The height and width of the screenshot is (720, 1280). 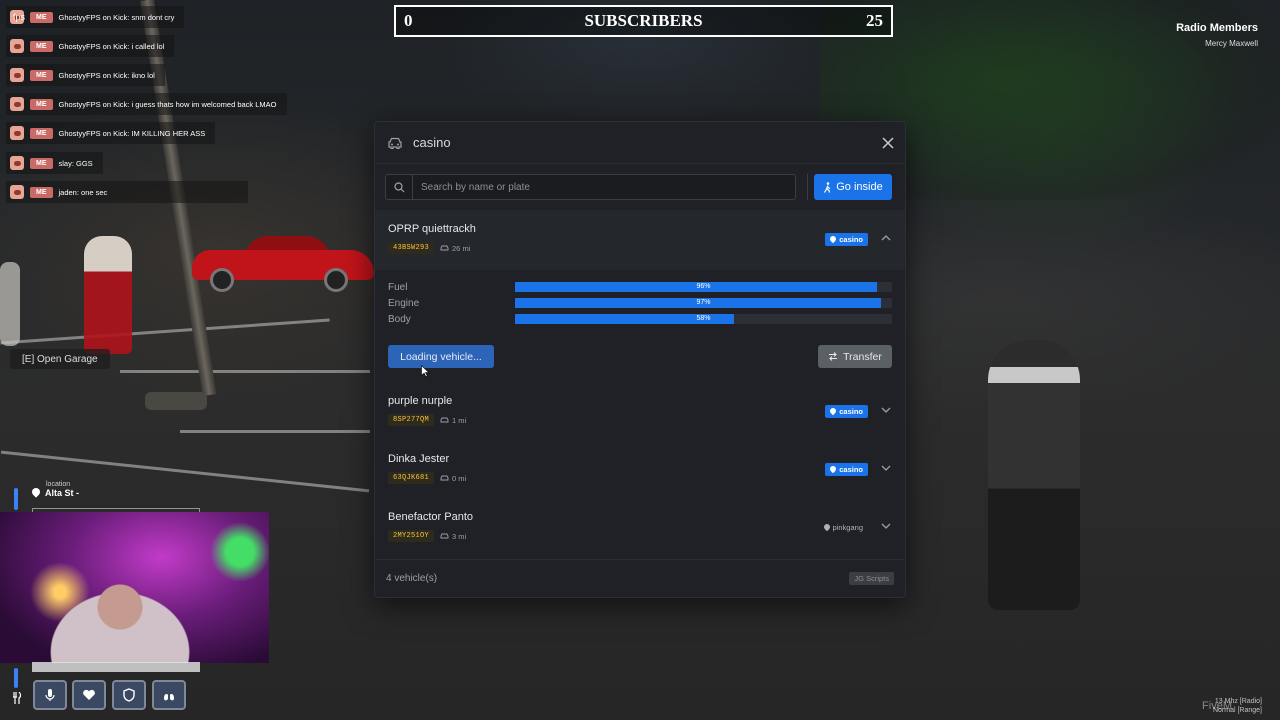 I want to click on engine-stat: Engine 97%, so click(x=640, y=303).